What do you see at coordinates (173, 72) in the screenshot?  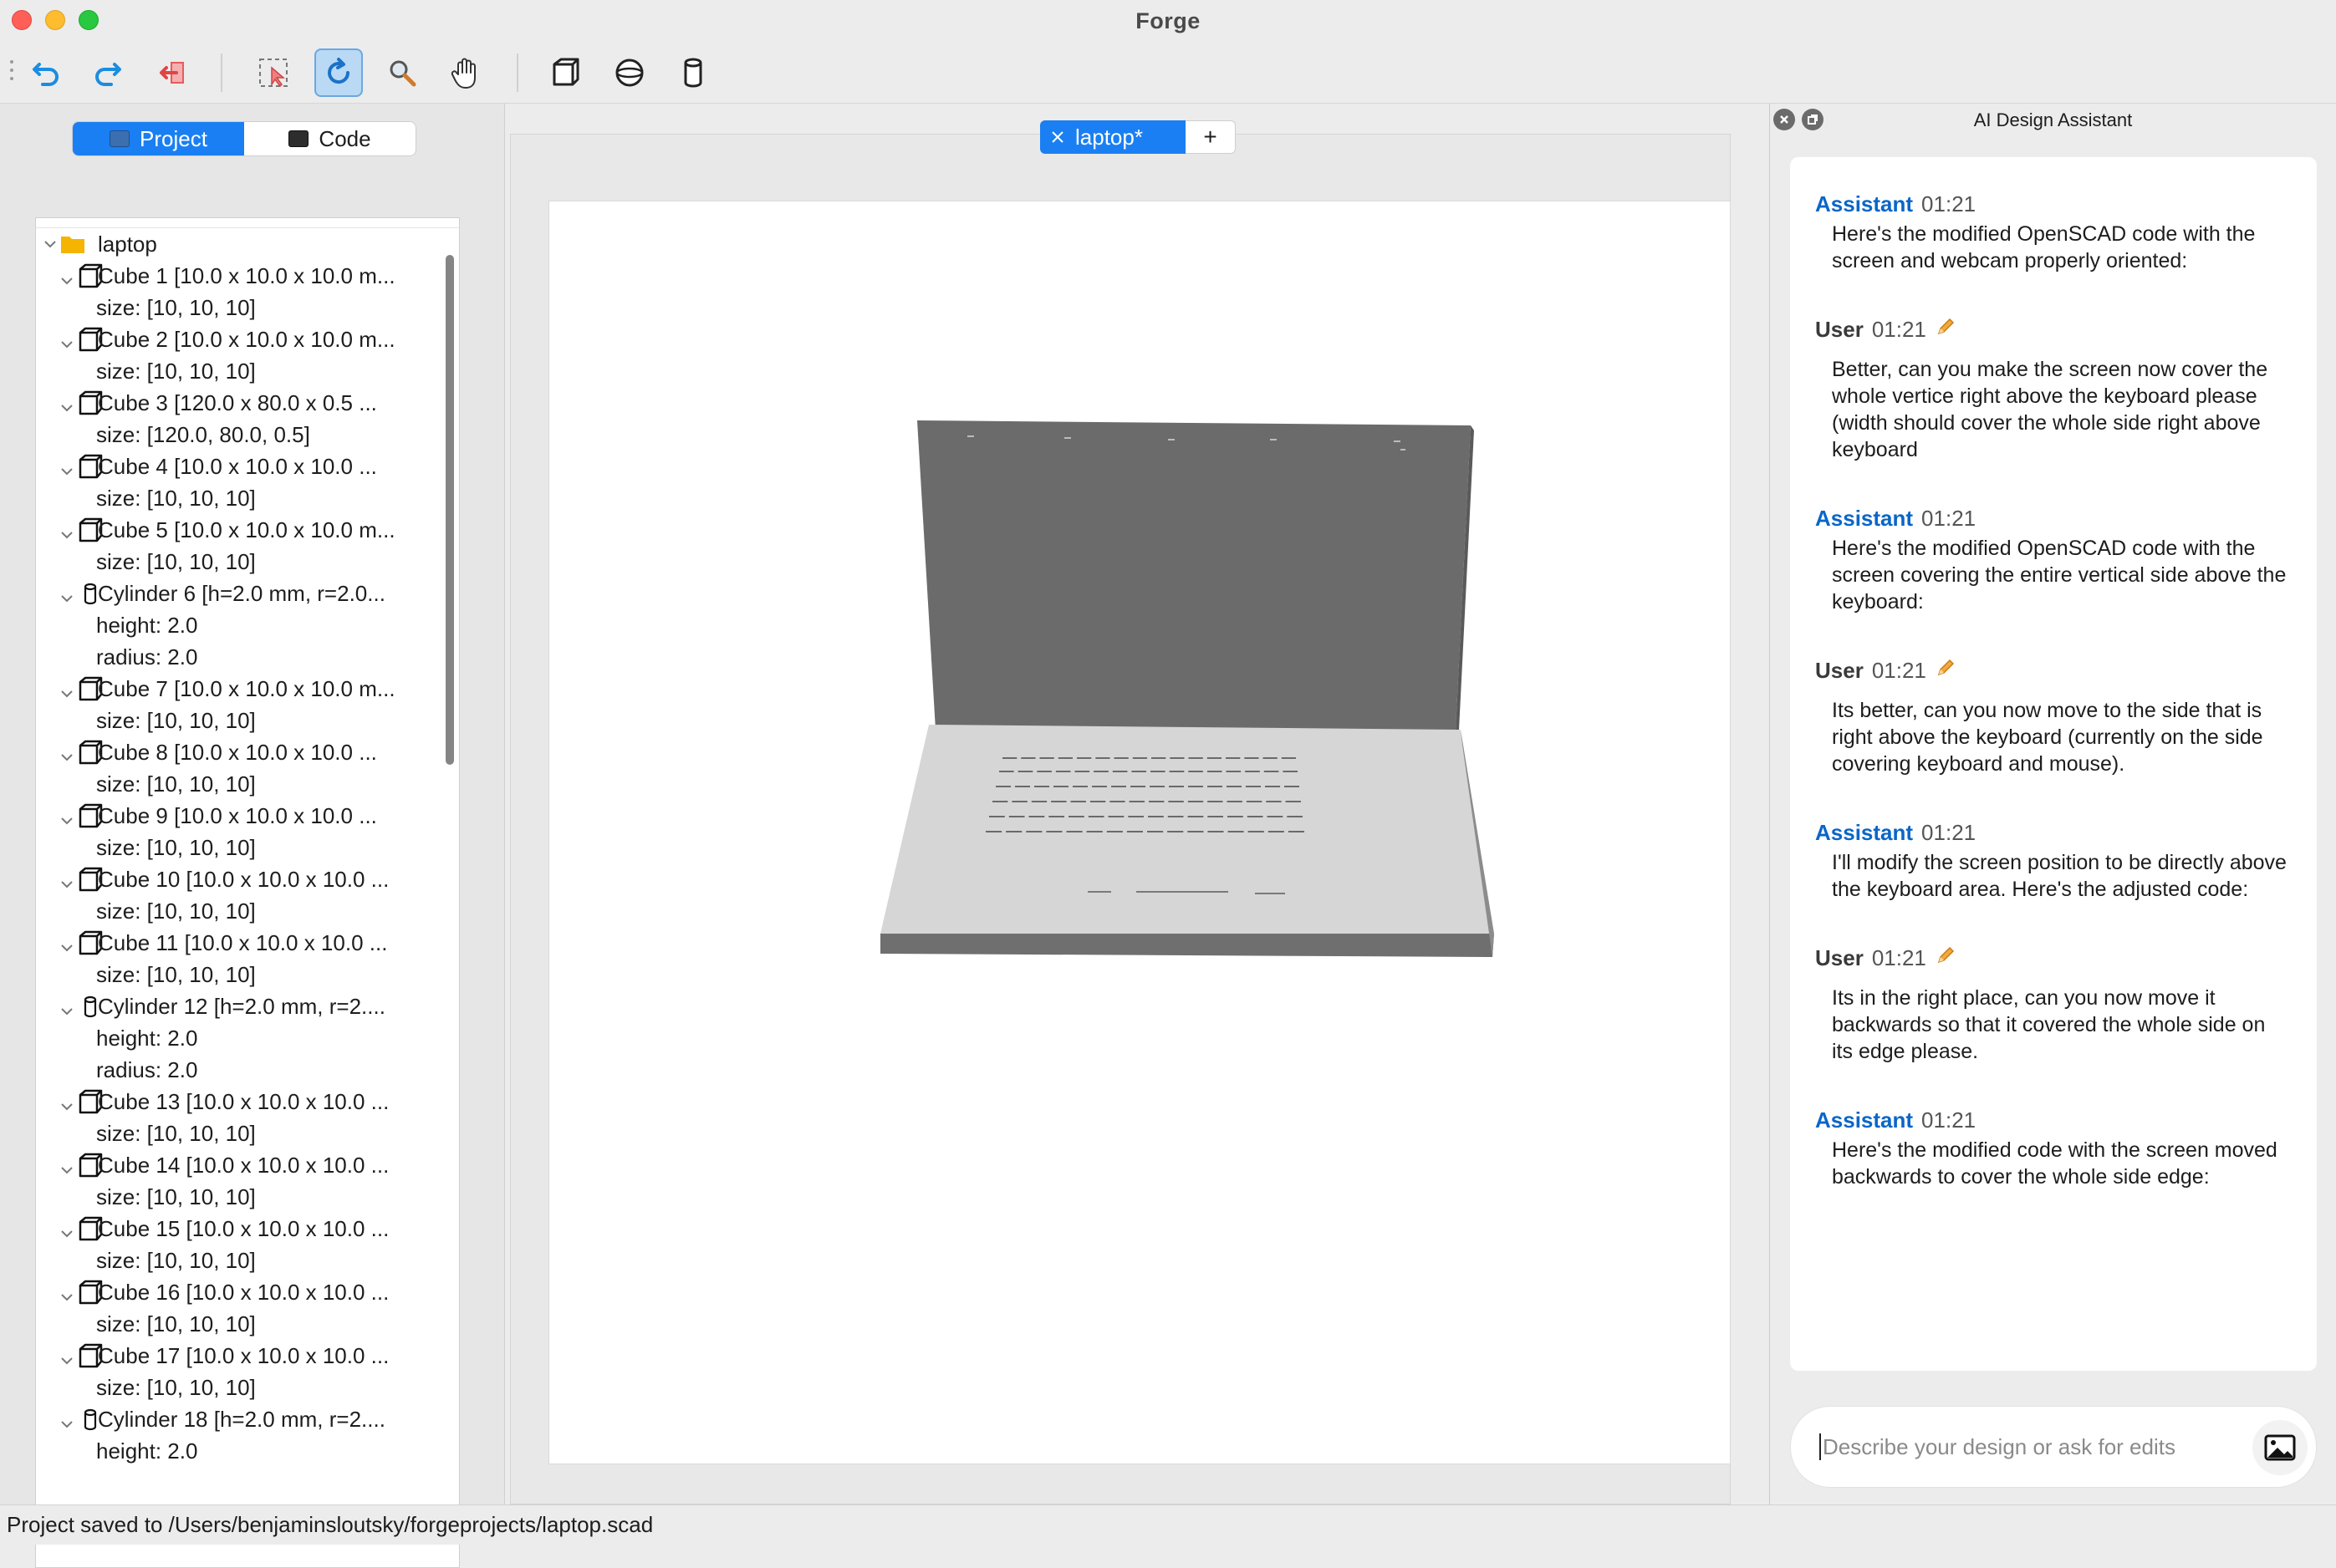 I see `exit-button` at bounding box center [173, 72].